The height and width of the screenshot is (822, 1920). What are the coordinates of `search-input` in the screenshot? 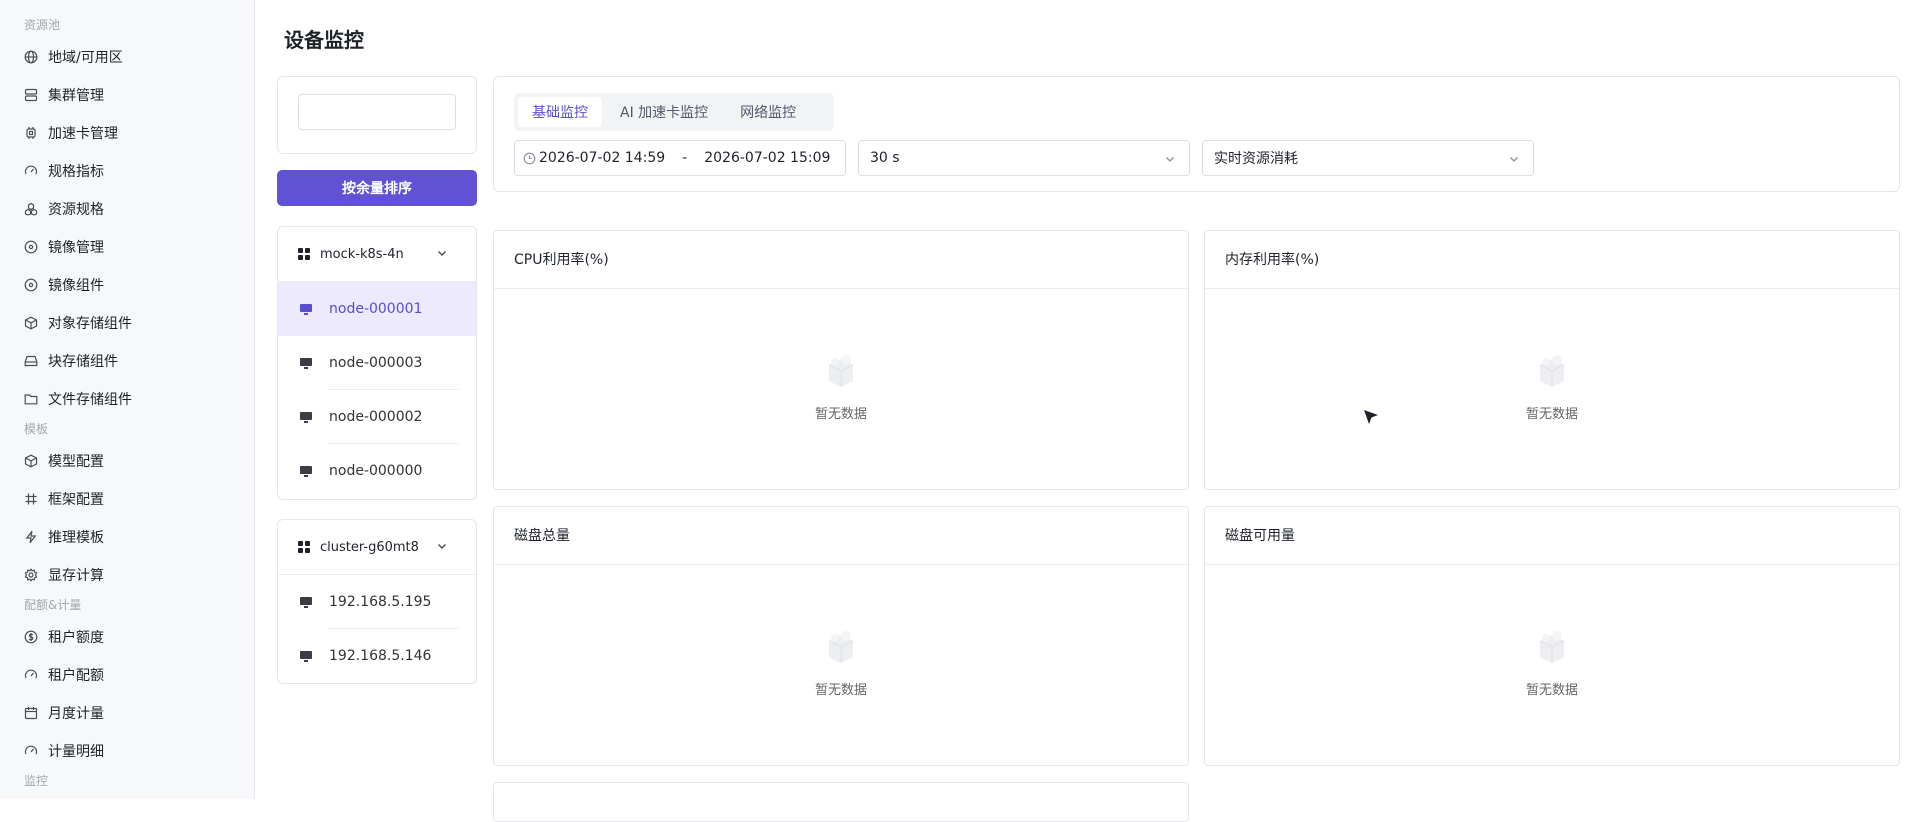 It's located at (377, 112).